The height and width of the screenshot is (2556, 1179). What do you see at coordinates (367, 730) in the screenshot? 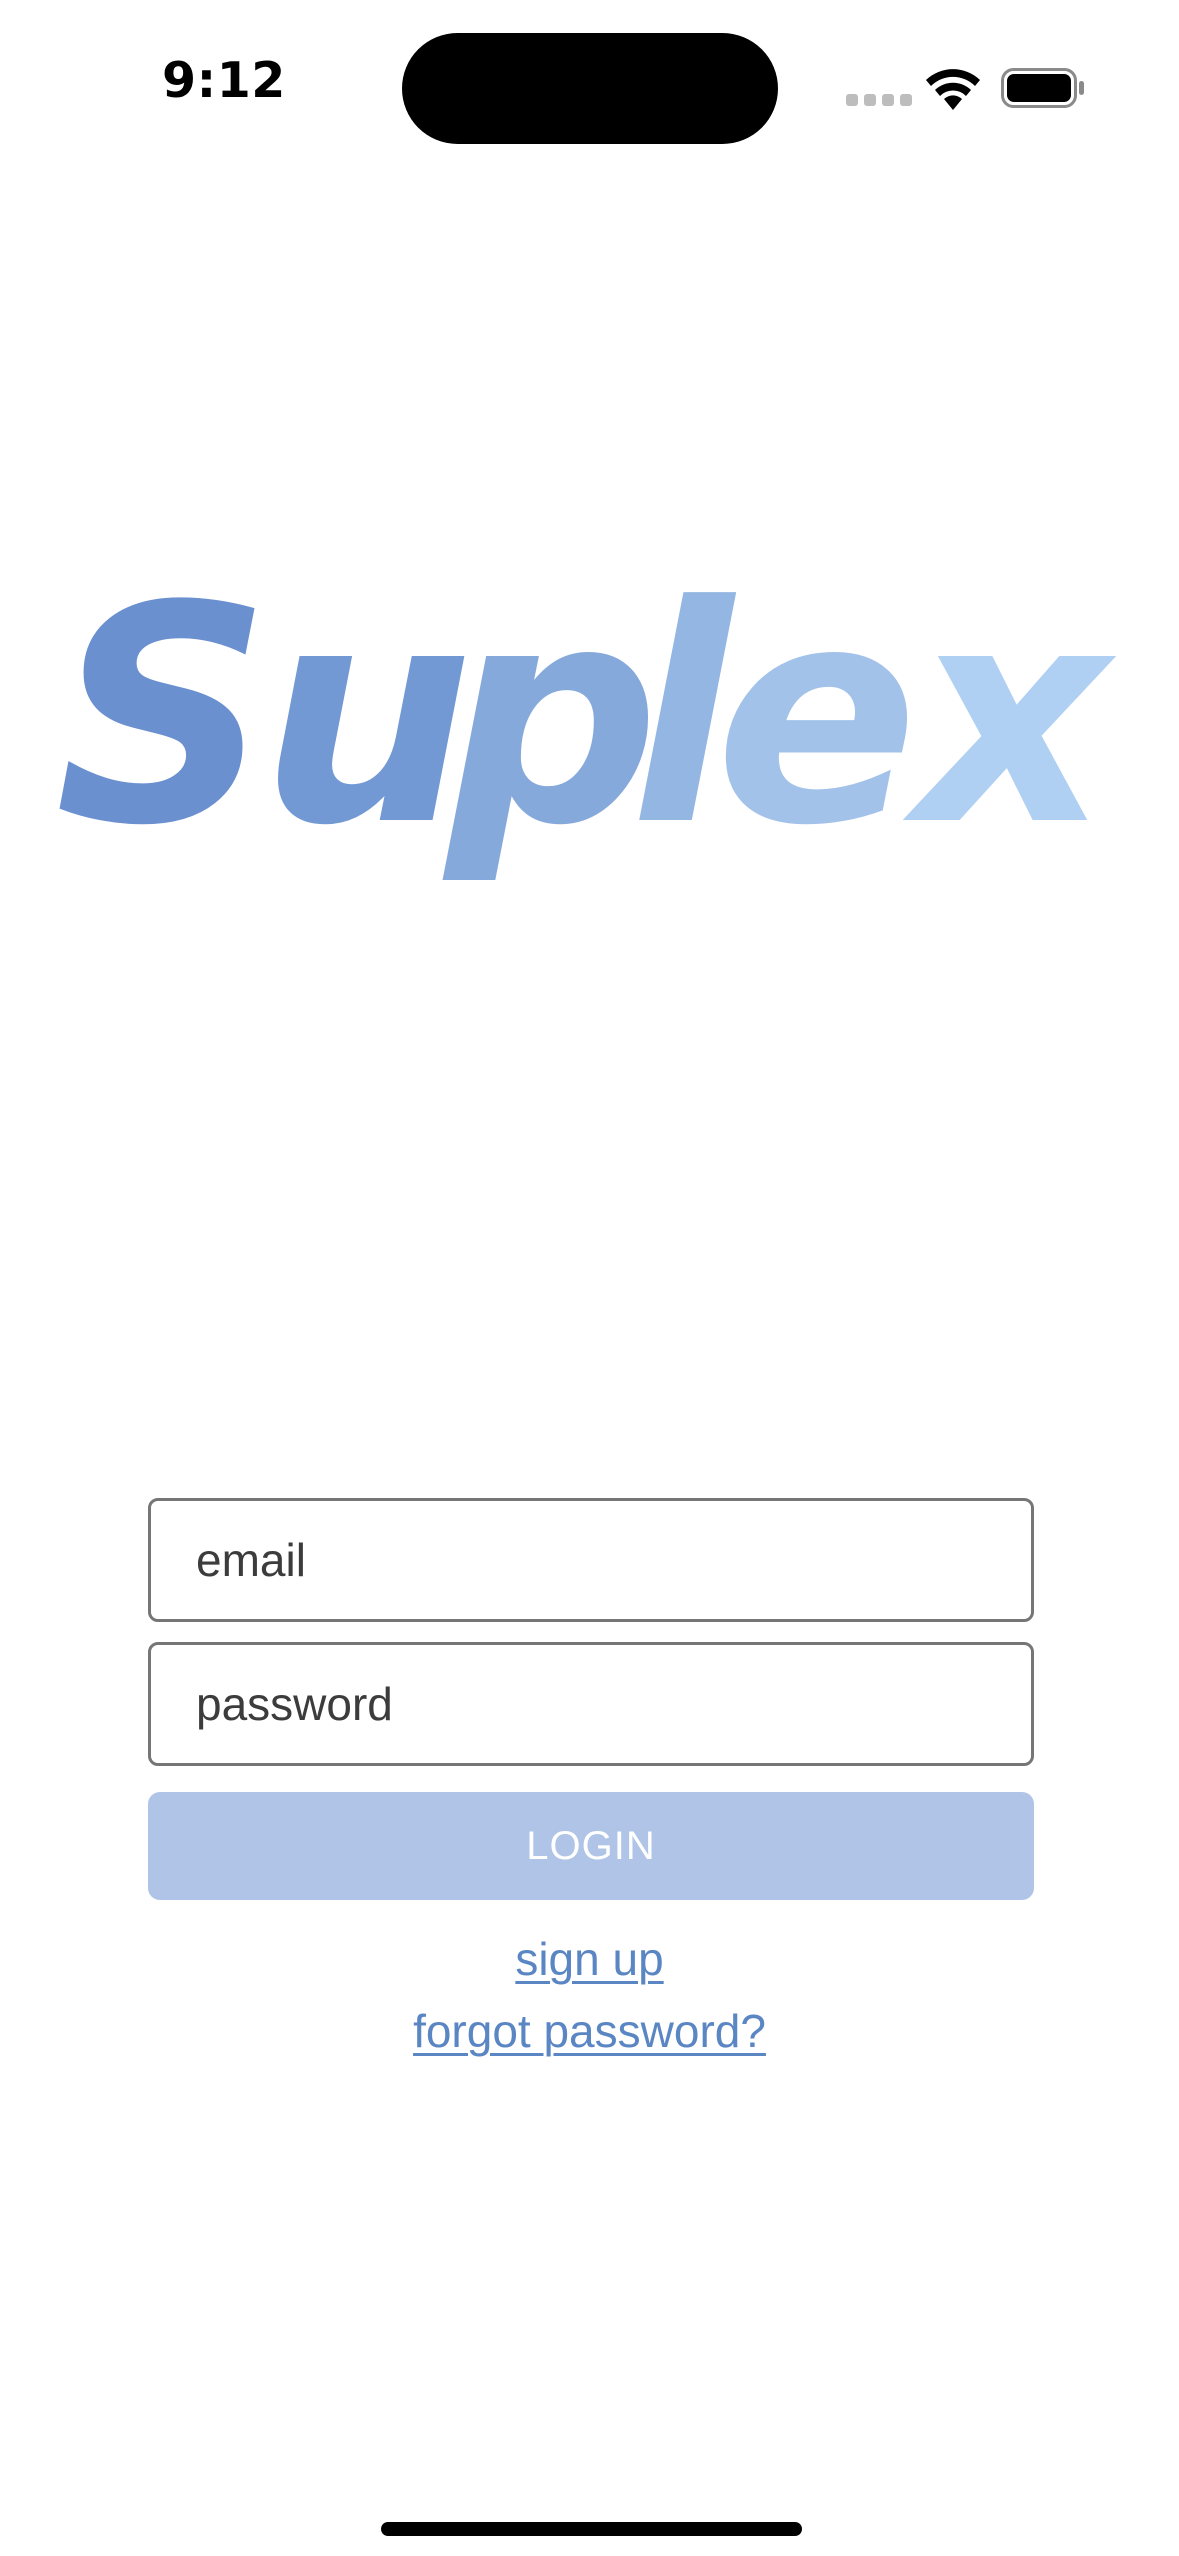
I see `logo-letter: u` at bounding box center [367, 730].